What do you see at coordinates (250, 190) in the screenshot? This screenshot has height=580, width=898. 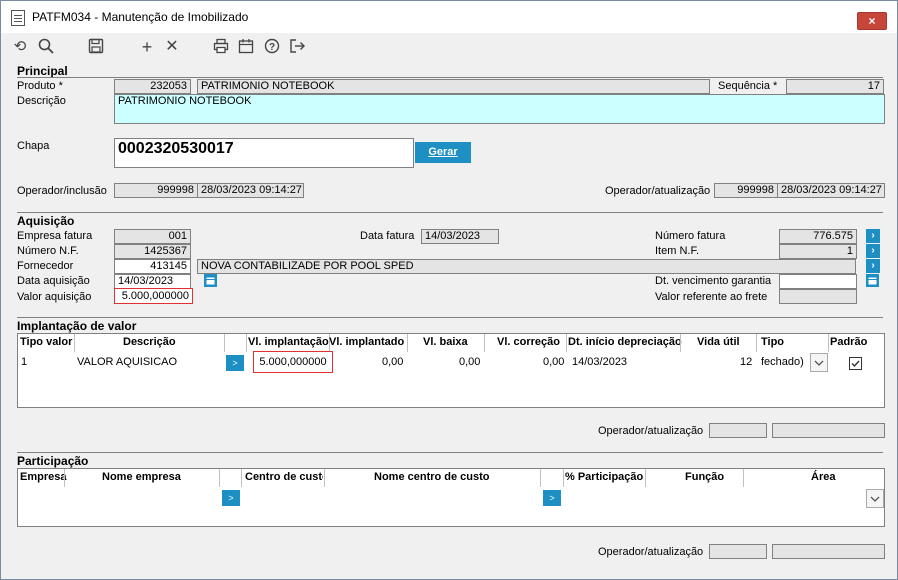 I see `operador-inclusao-date: 28/03/2023 09:14:27` at bounding box center [250, 190].